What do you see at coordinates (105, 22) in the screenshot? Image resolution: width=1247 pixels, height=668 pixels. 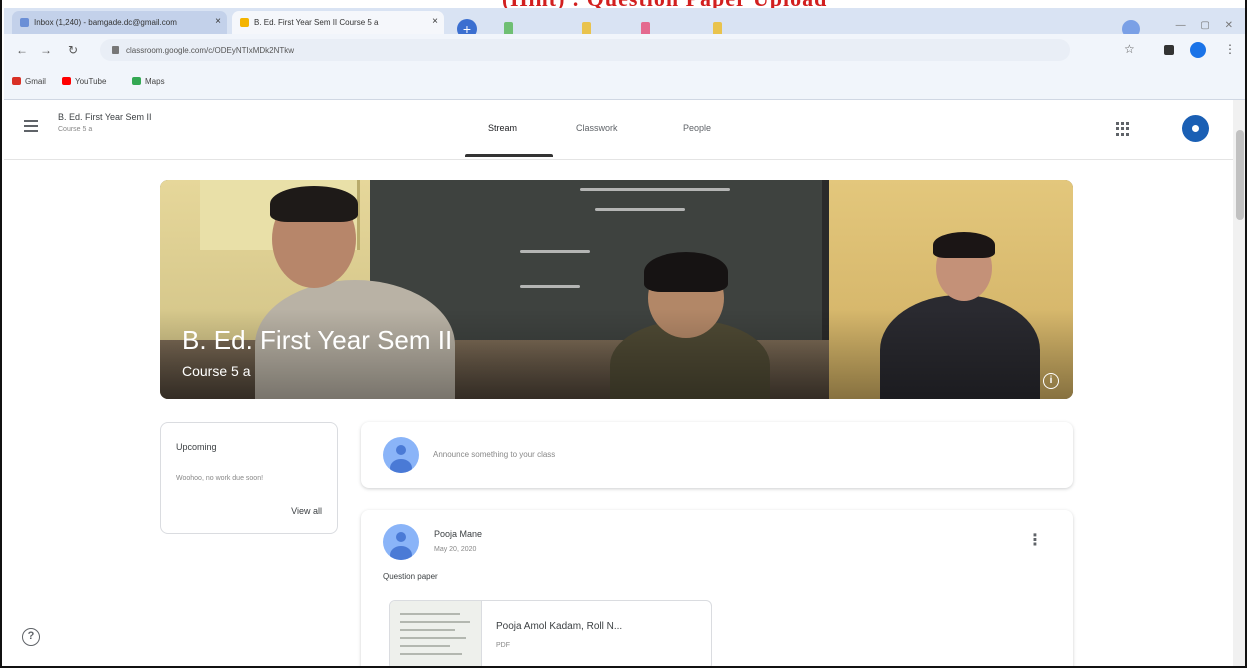 I see `tab-label: Inbox (1,240) - bamgade.dc@gmail.com` at bounding box center [105, 22].